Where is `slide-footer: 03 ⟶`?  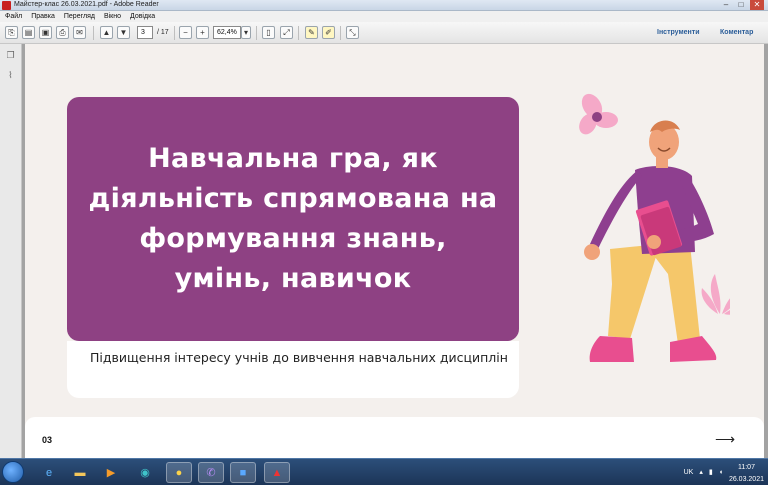 slide-footer: 03 ⟶ is located at coordinates (394, 437).